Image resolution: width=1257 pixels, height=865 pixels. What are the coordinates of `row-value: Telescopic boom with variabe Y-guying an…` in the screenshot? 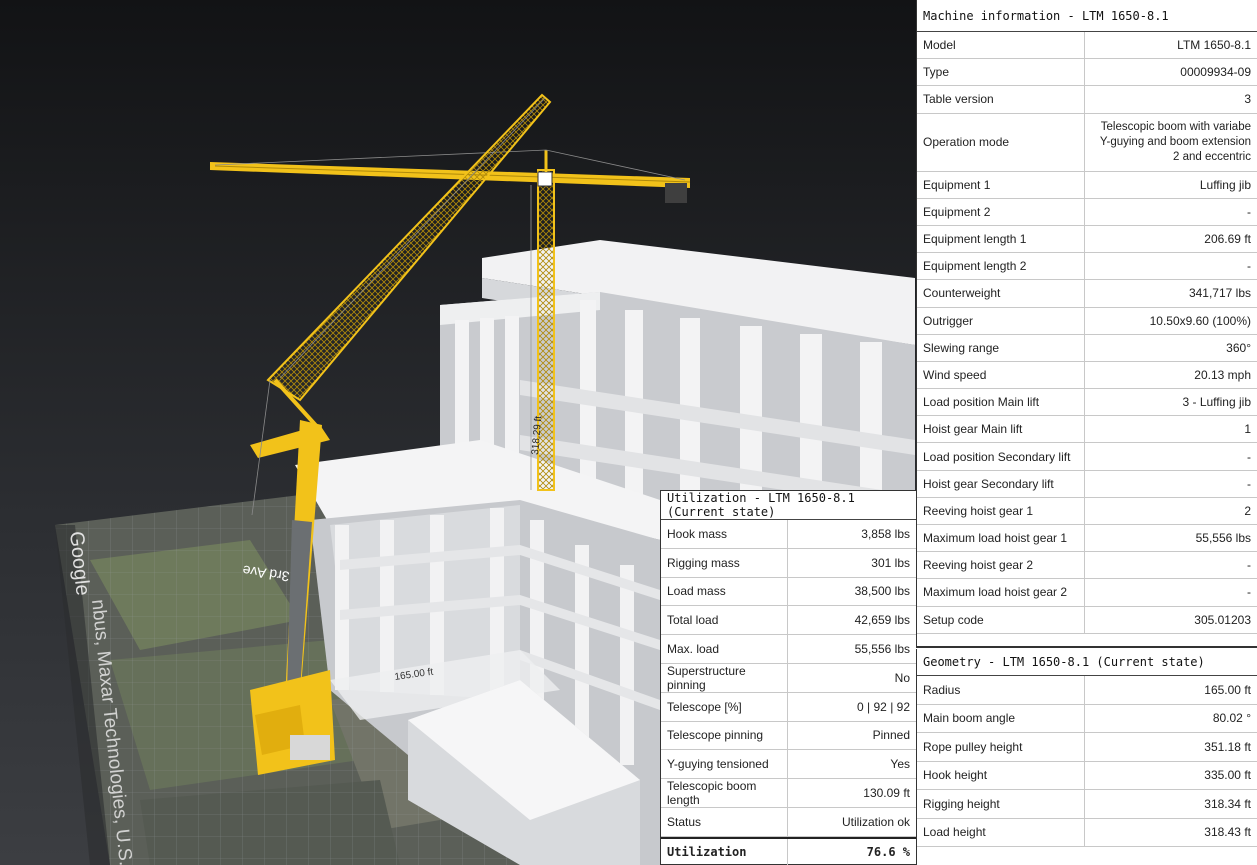 It's located at (1175, 141).